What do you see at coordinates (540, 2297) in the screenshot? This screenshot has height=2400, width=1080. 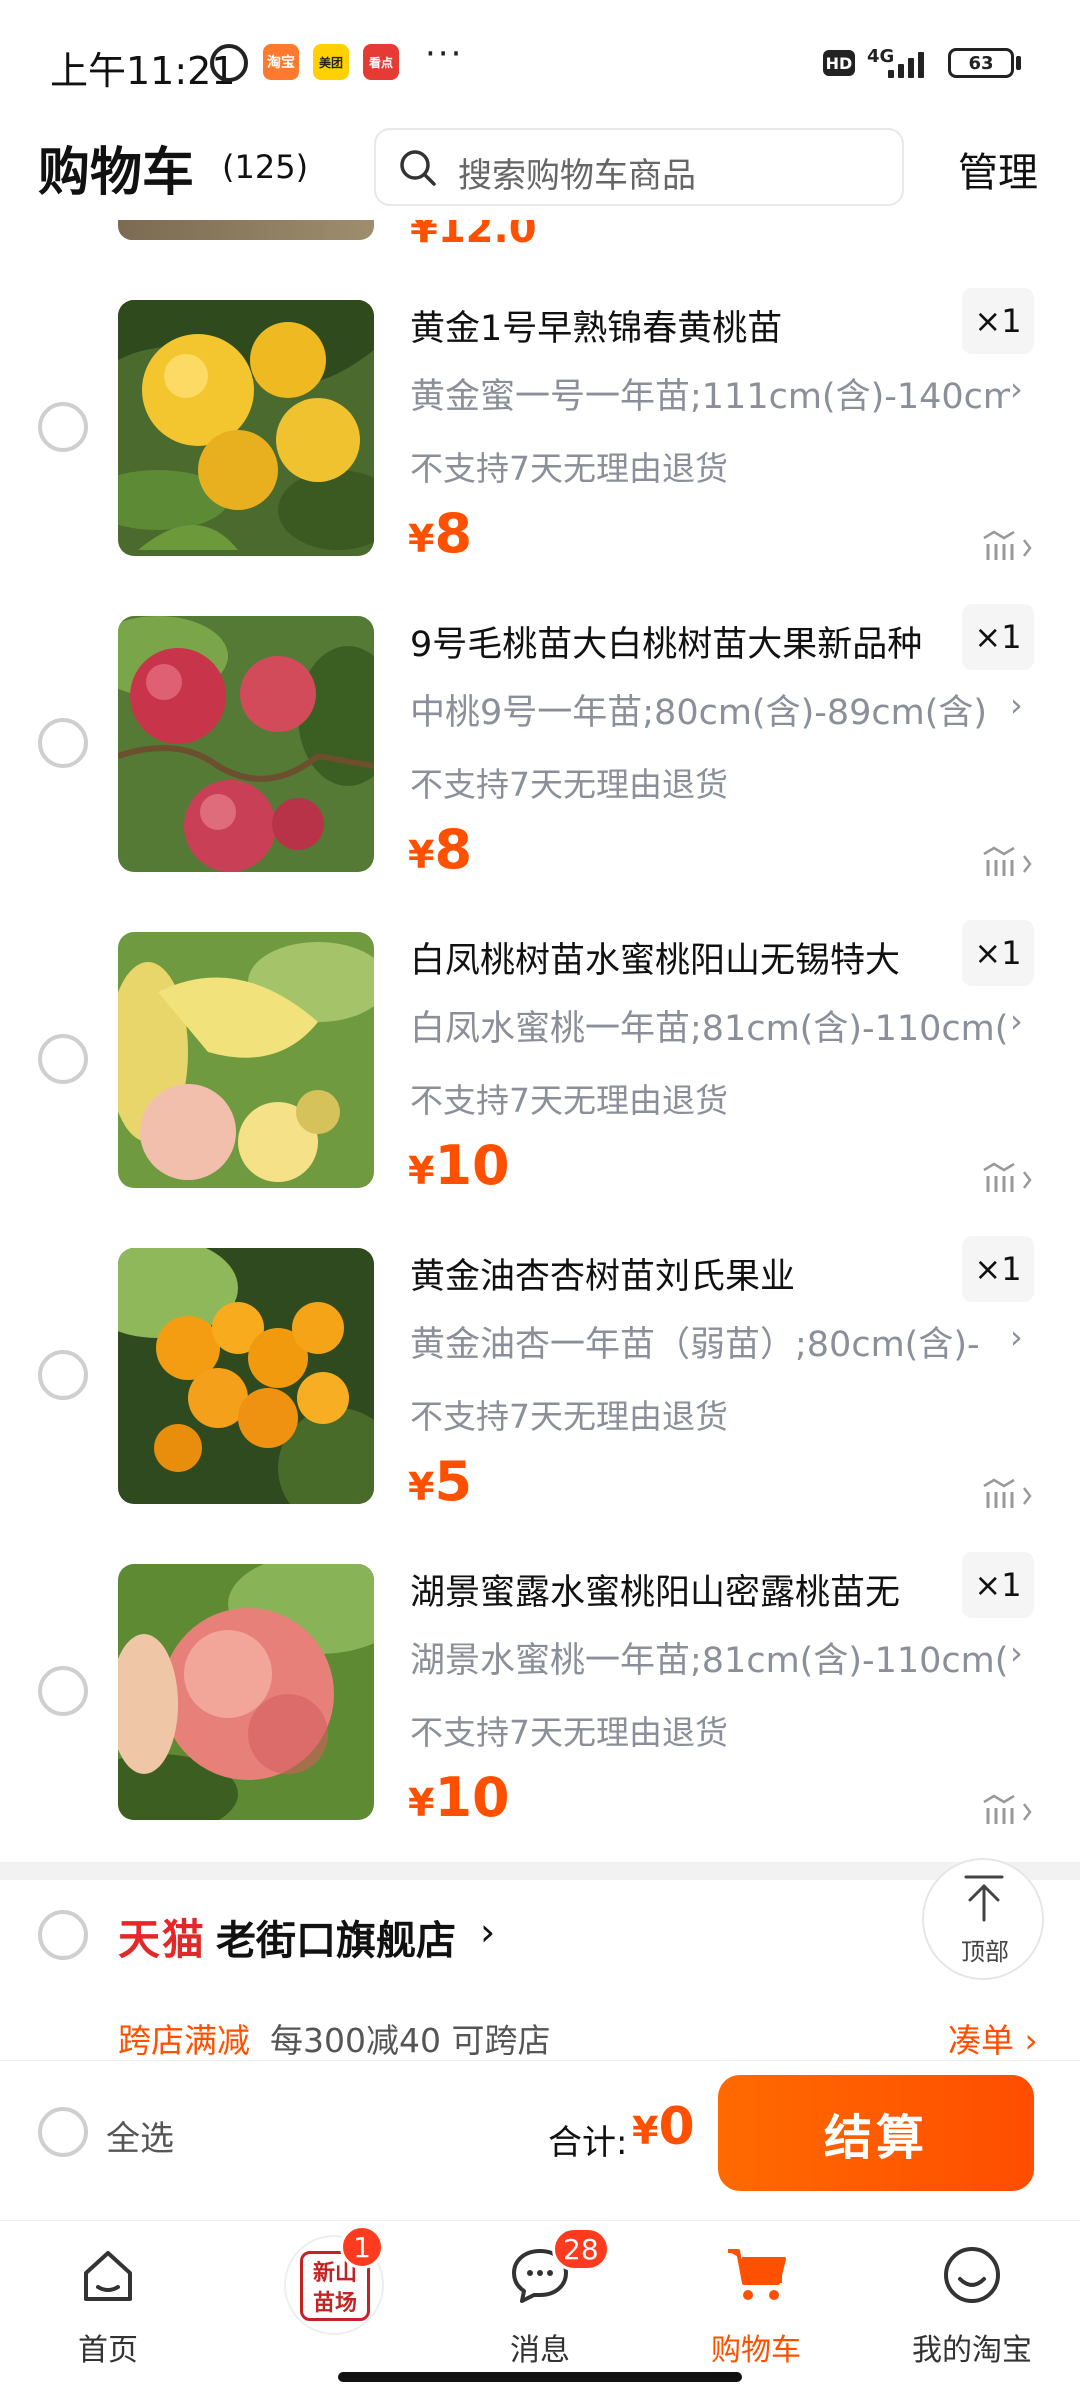 I see `tab-messages: 28 消息` at bounding box center [540, 2297].